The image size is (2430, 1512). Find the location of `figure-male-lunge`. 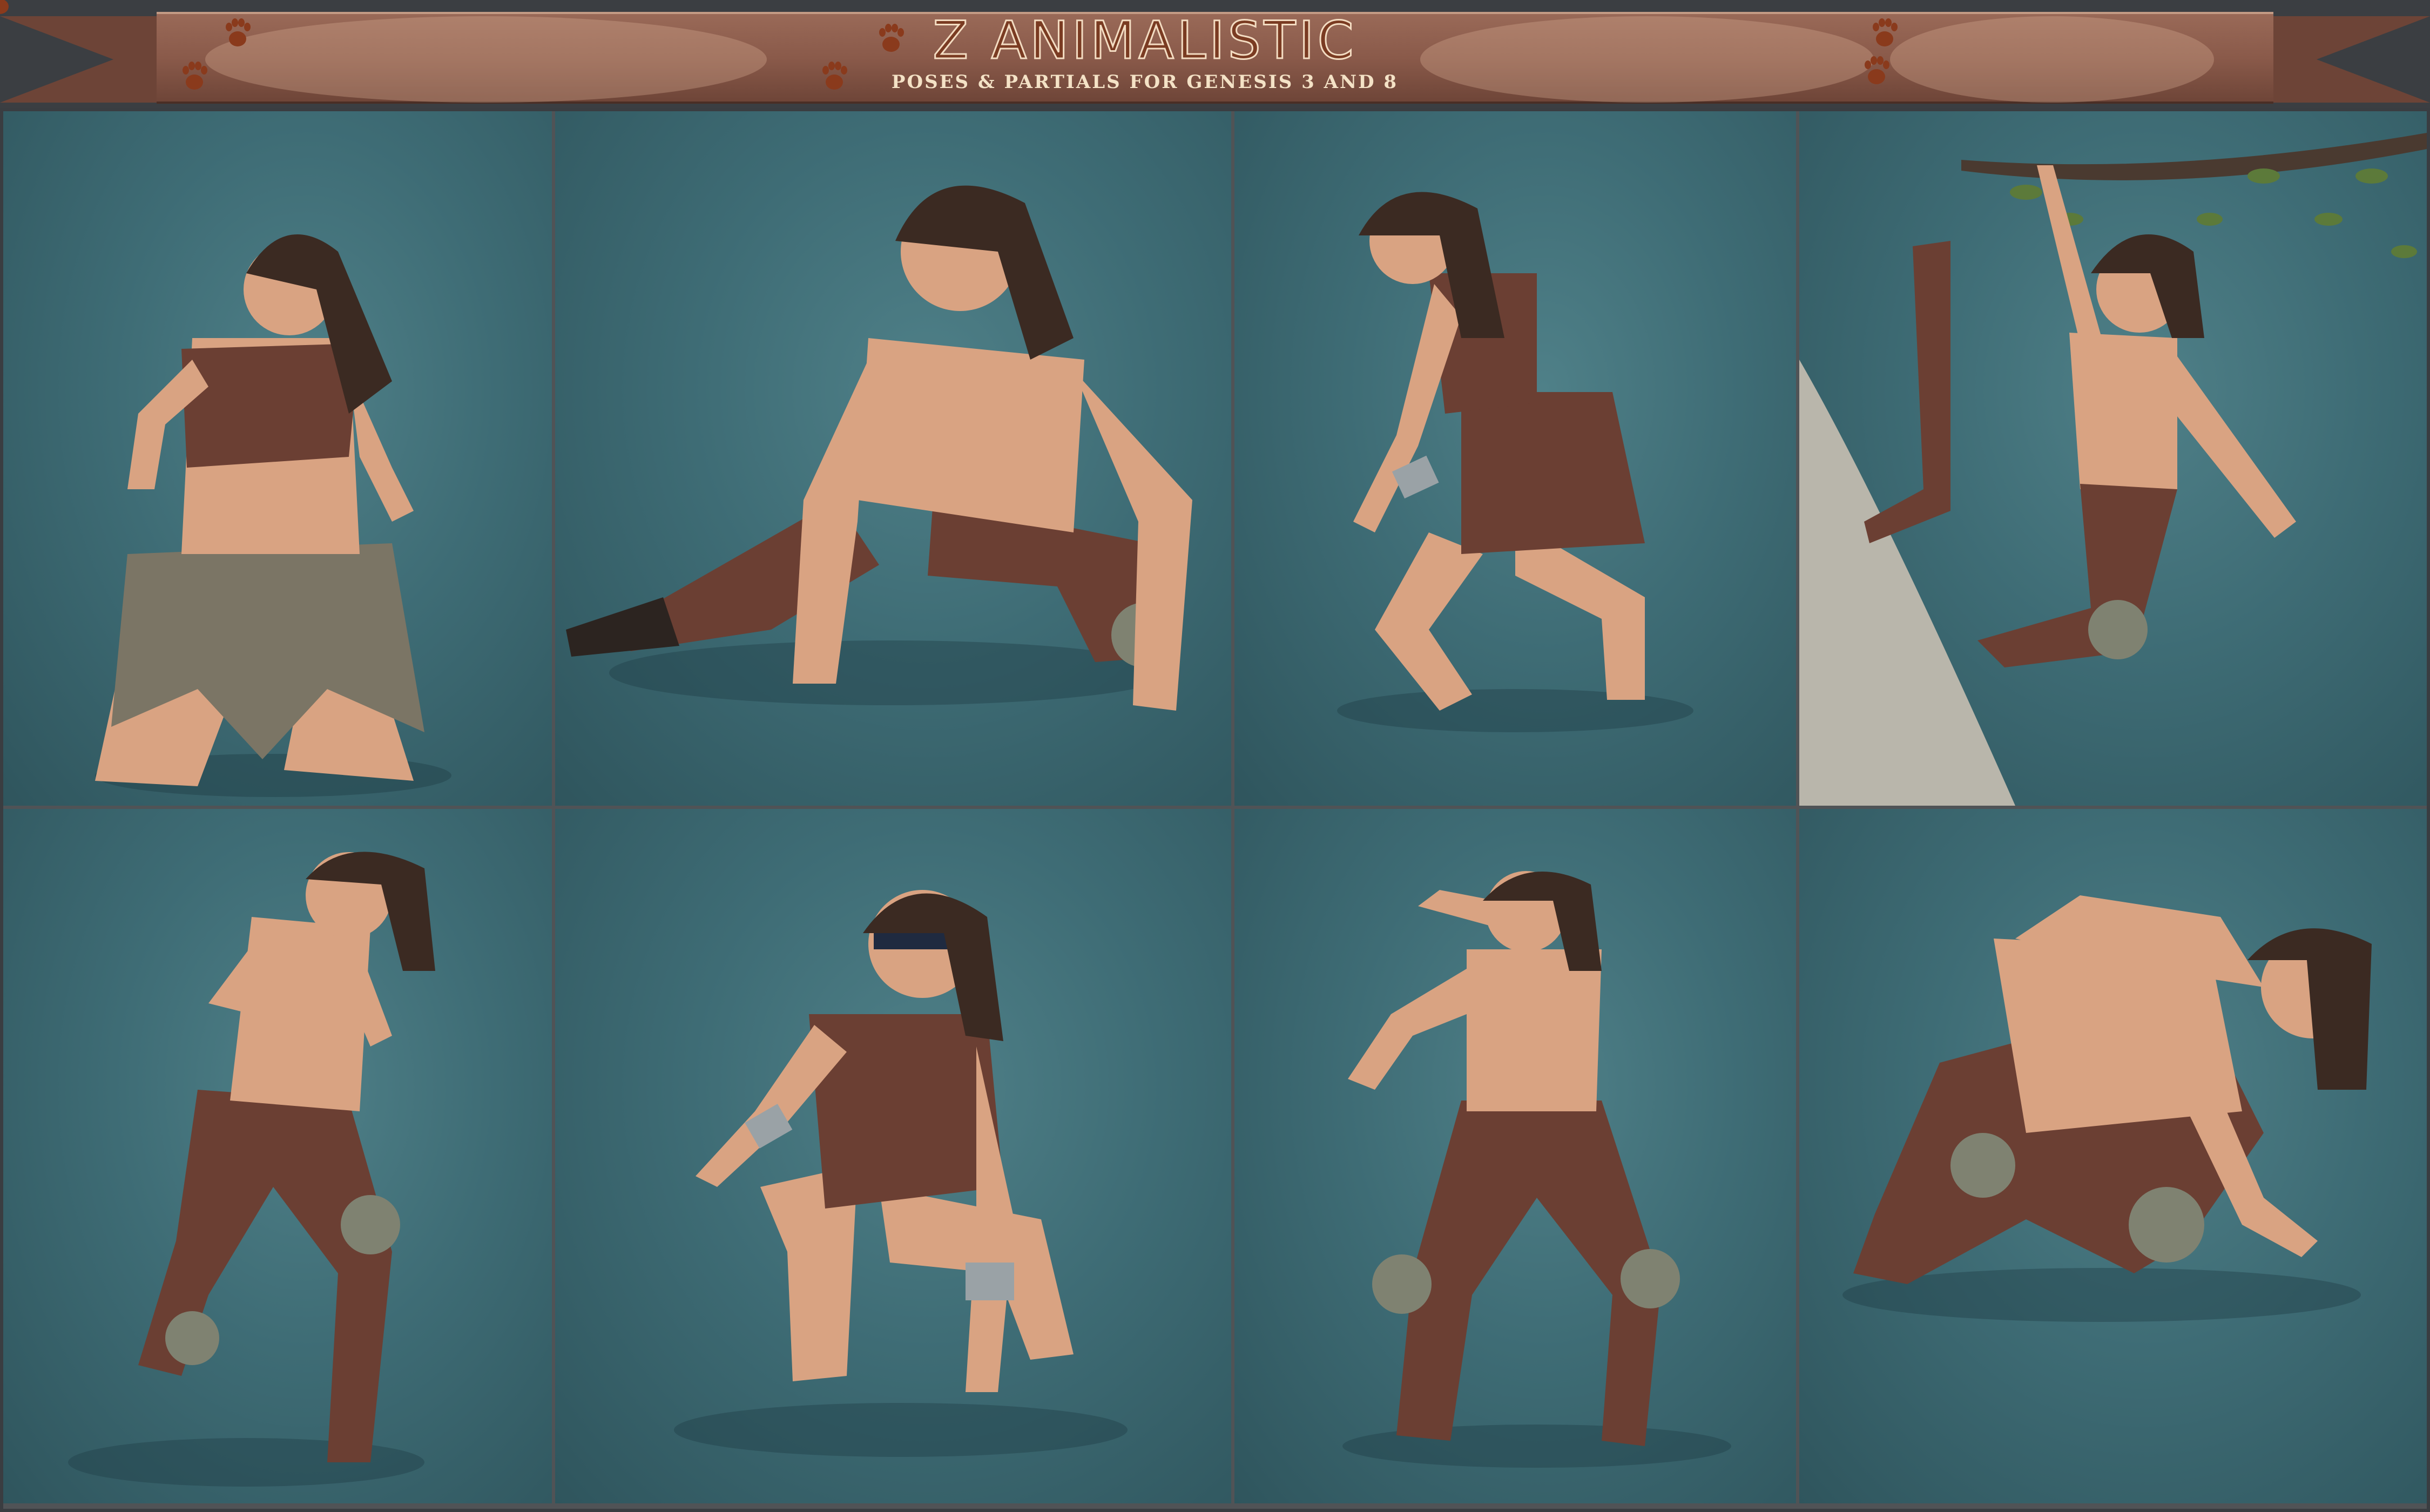

figure-male-lunge is located at coordinates (879, 448).